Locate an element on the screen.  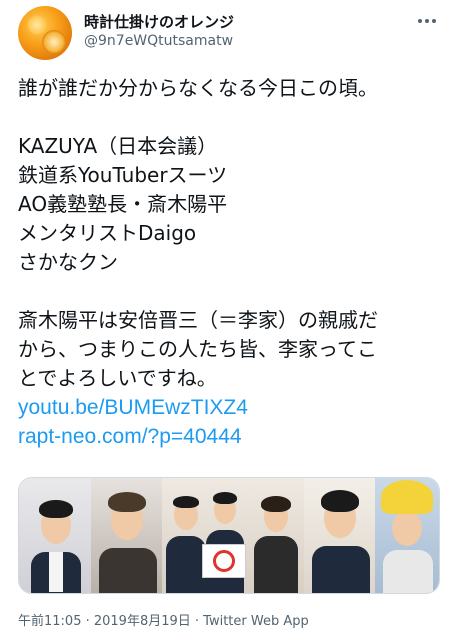
list-item: KAZUYA（日本会議） is located at coordinates (118, 146).